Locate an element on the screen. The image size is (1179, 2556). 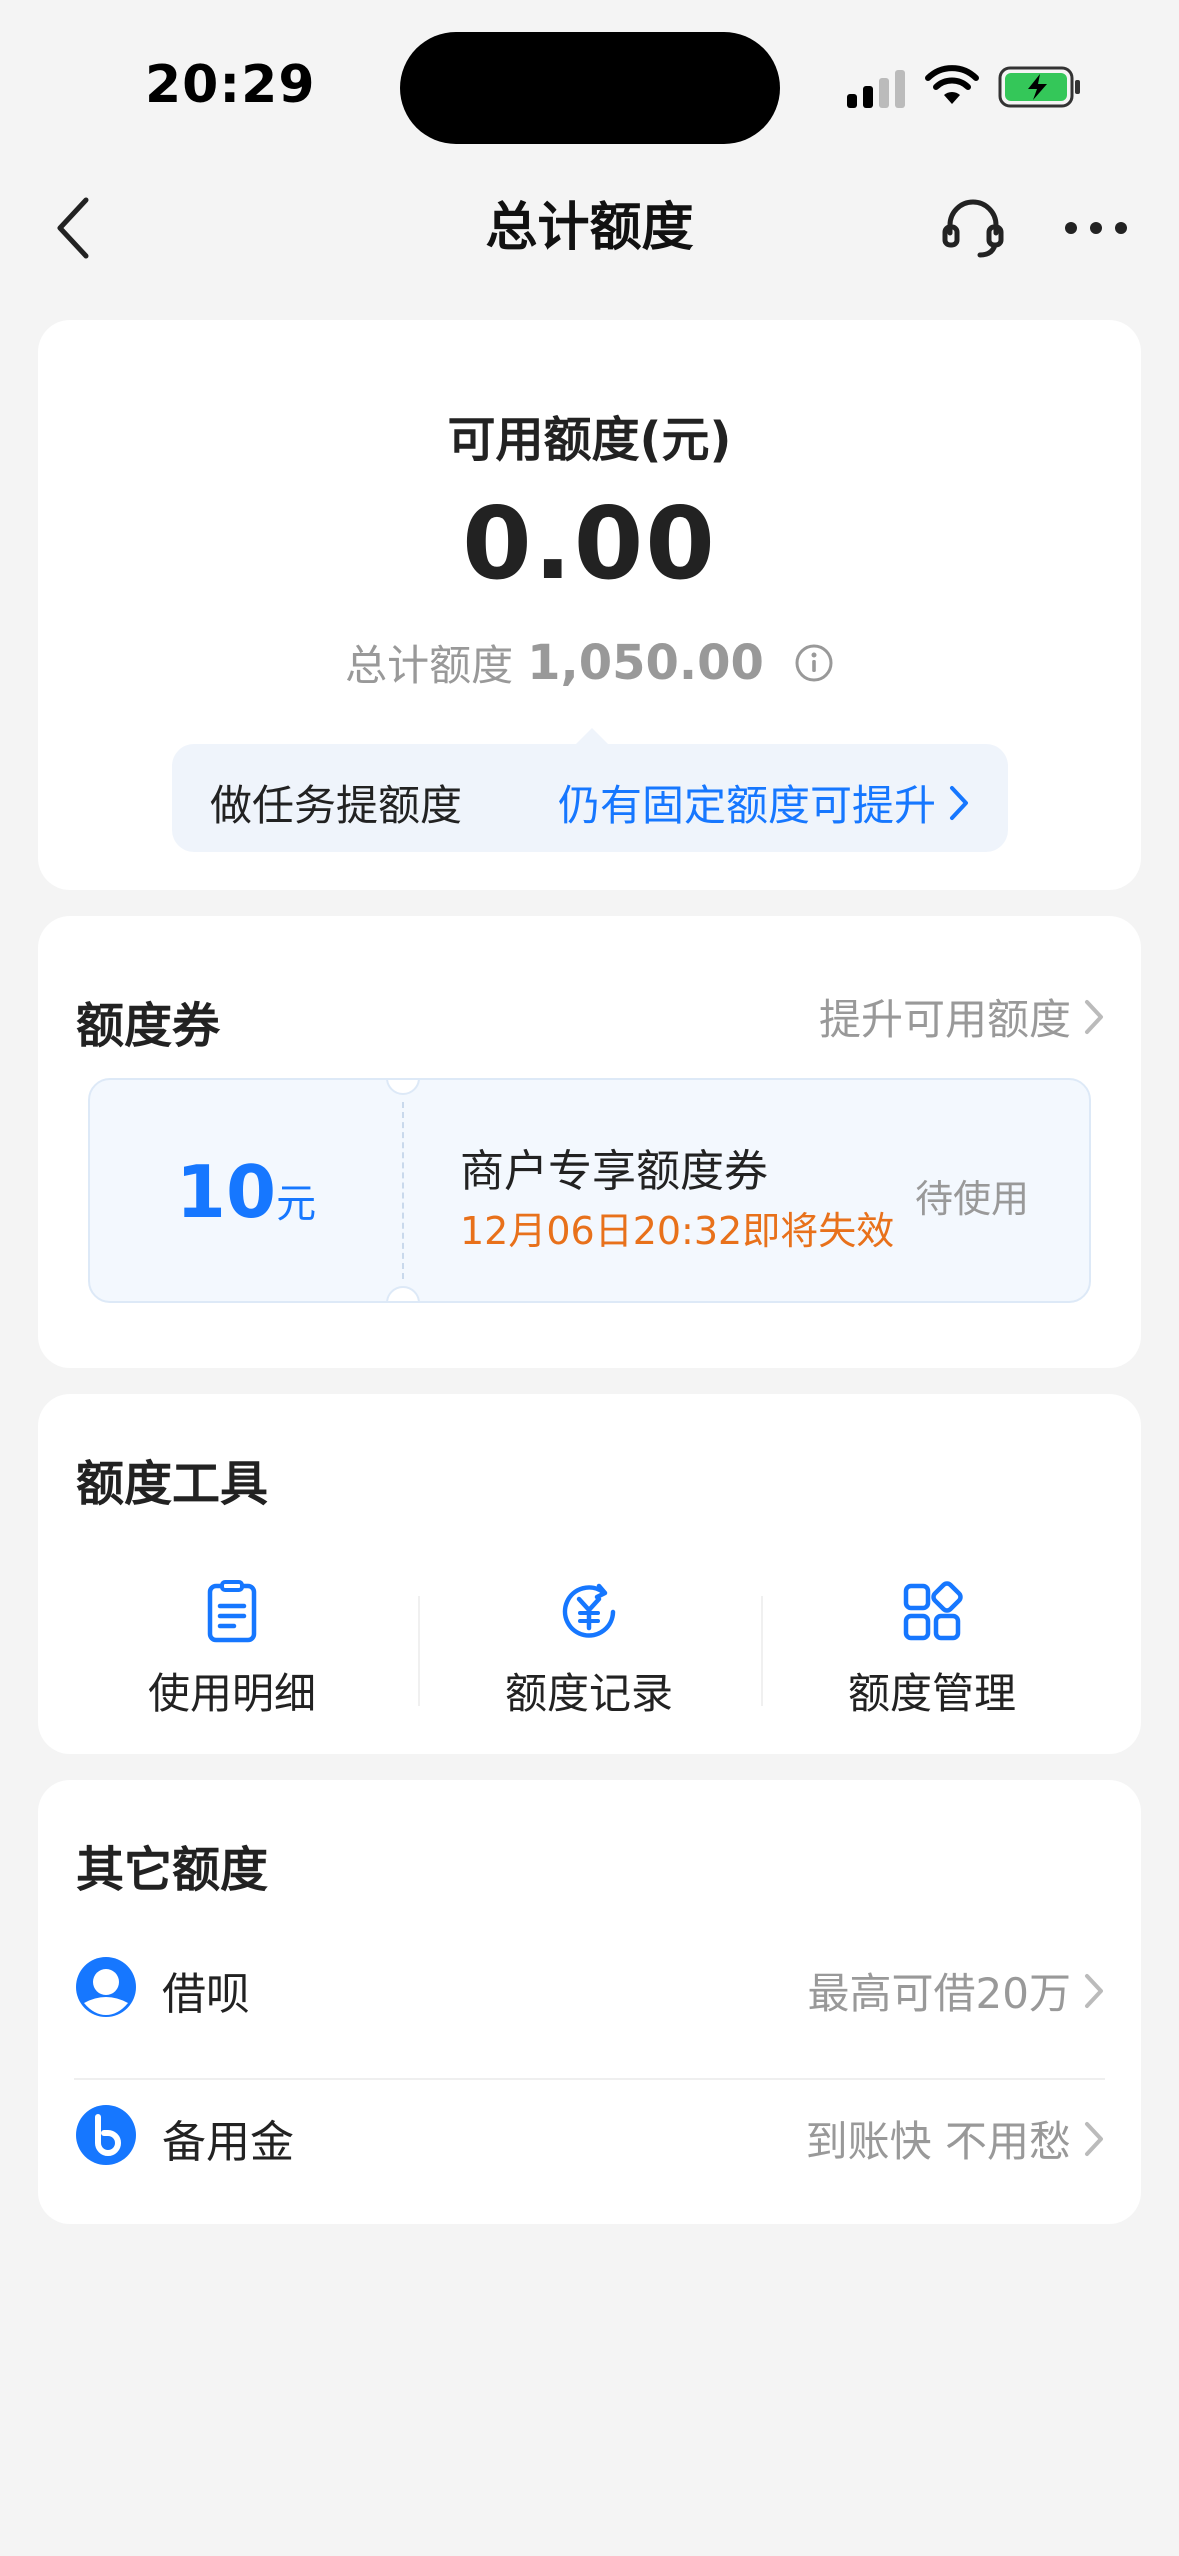
more-dots-icon is located at coordinates (1096, 228).